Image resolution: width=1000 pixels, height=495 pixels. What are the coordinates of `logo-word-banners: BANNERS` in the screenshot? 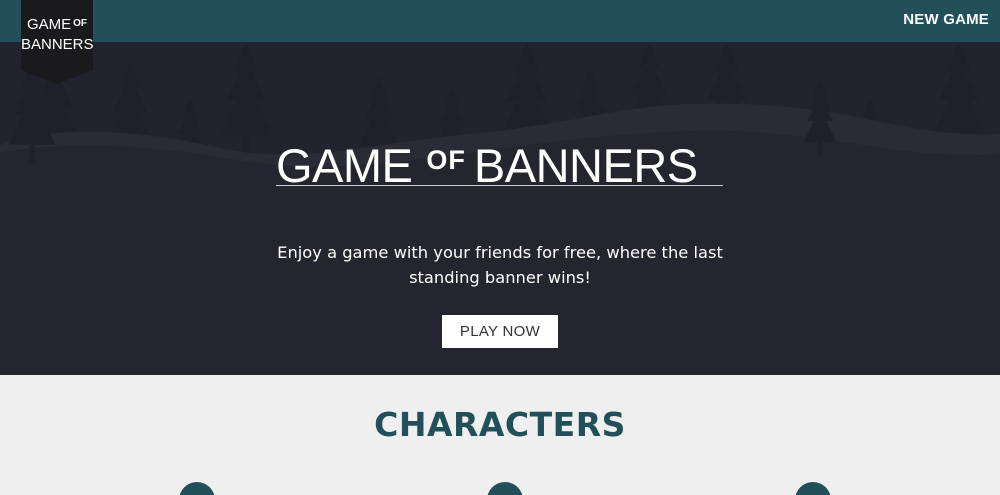 It's located at (57, 44).